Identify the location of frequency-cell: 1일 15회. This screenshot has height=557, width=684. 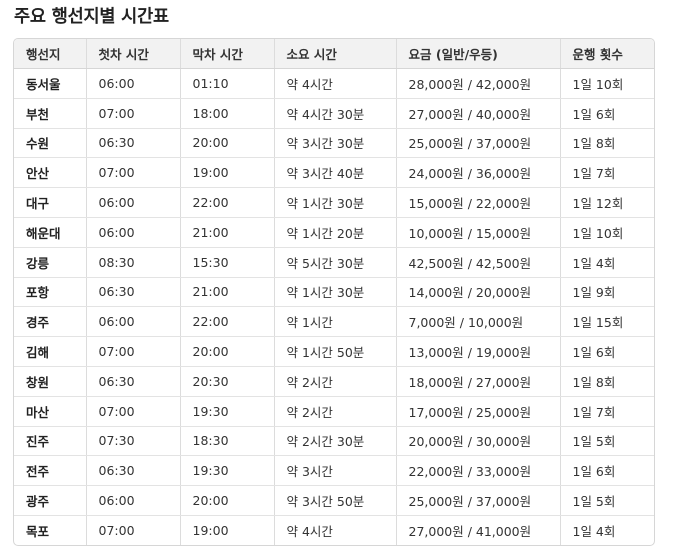
(607, 322).